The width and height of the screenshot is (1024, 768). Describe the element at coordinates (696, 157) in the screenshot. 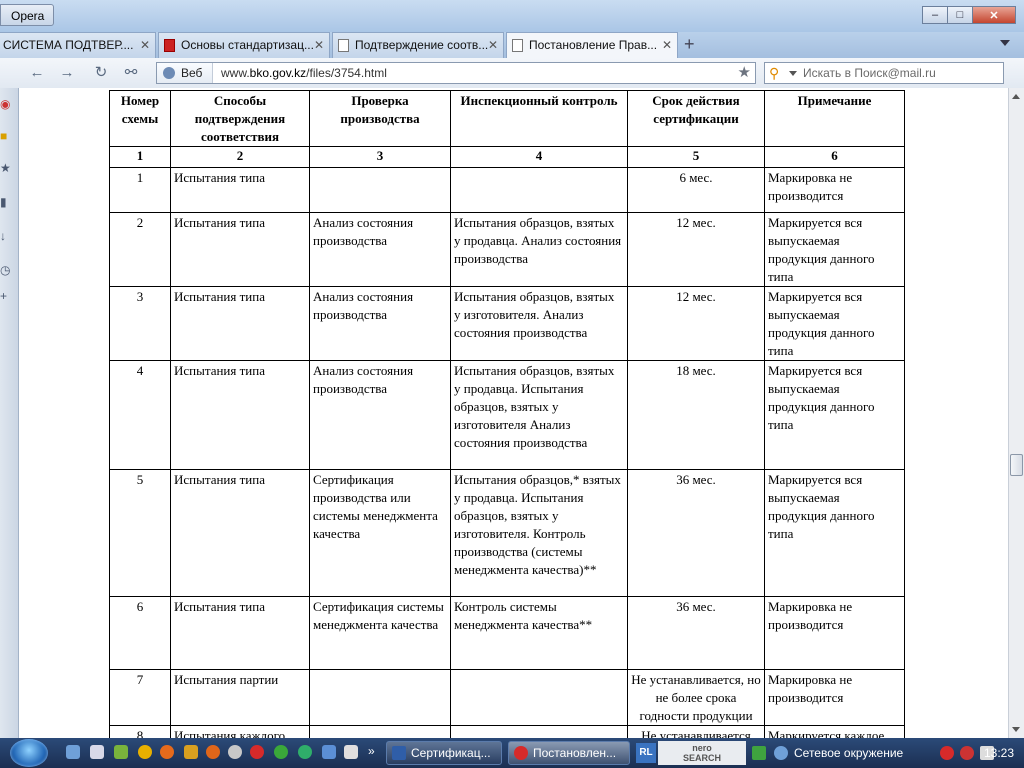

I see `column-number: 5` at that location.